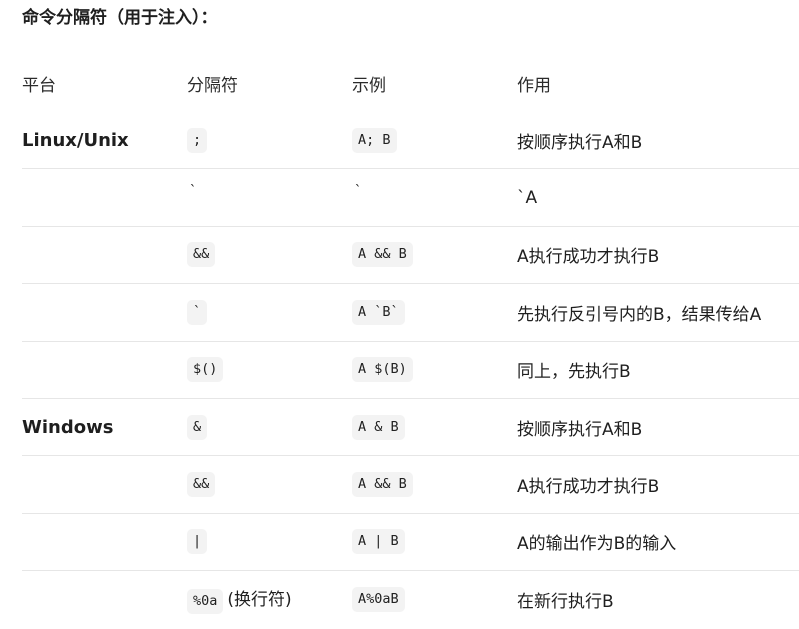 The width and height of the screenshot is (799, 629). What do you see at coordinates (565, 602) in the screenshot?
I see `effect-cell: 在新行执行B` at bounding box center [565, 602].